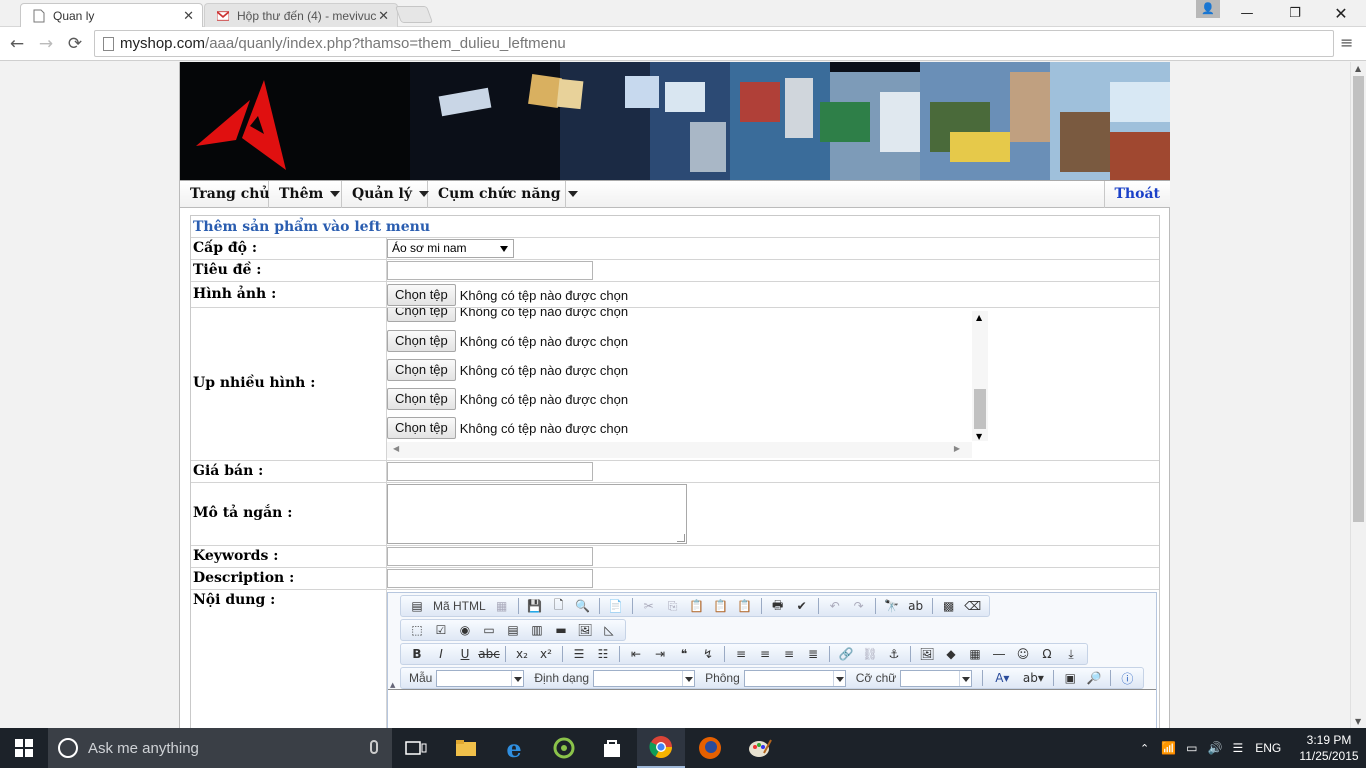 Image resolution: width=1366 pixels, height=768 pixels. What do you see at coordinates (649, 606) in the screenshot?
I see `cut-icon: ✂` at bounding box center [649, 606].